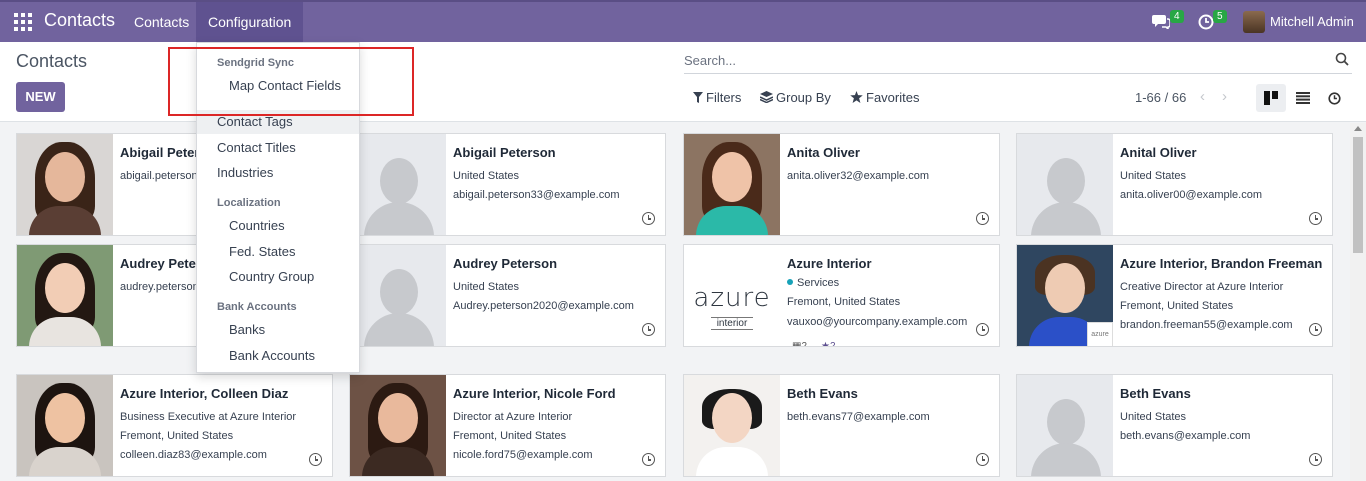 This screenshot has width=1366, height=481. I want to click on menu-item-banks: Banks, so click(278, 330).